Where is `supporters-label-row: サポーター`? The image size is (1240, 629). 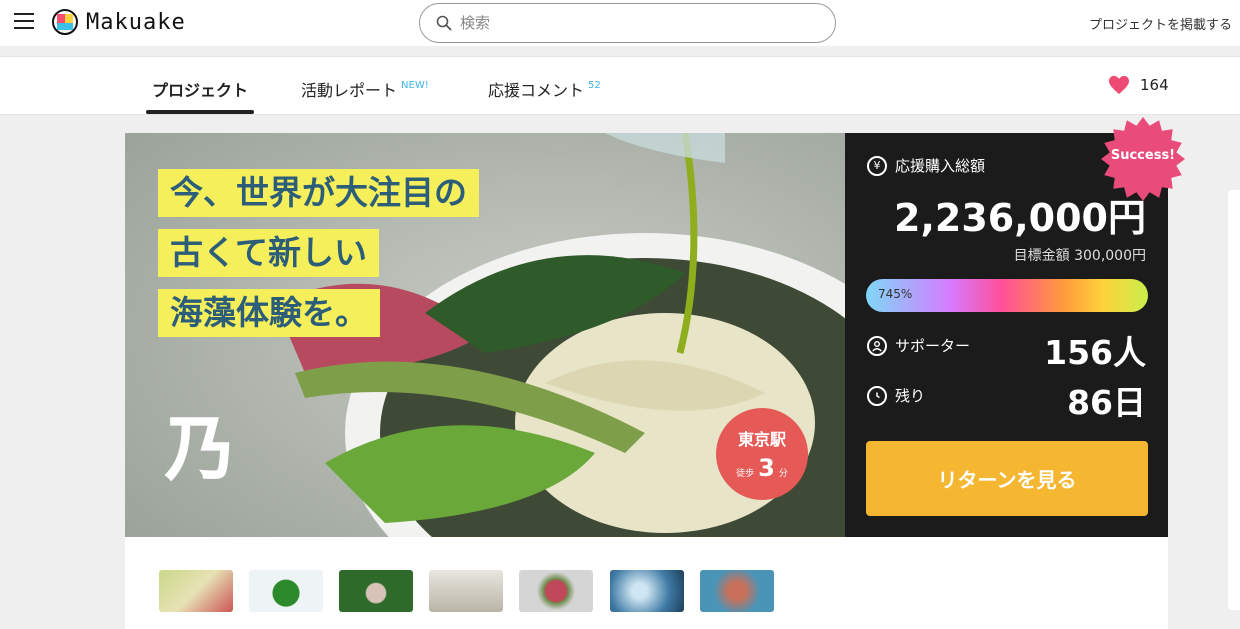
supporters-label-row: サポーター is located at coordinates (918, 345).